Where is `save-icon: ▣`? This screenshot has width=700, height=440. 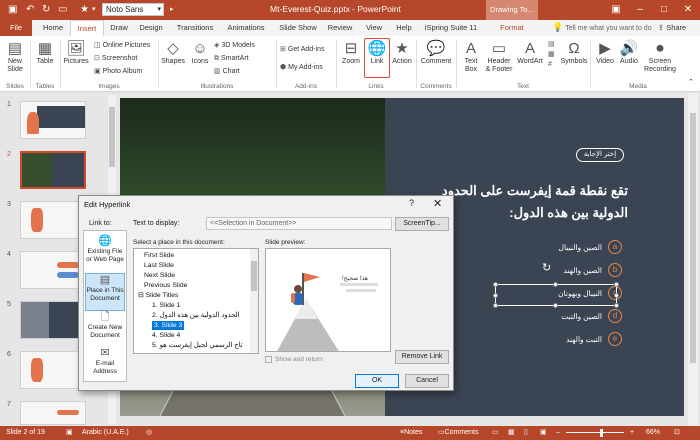 save-icon: ▣ is located at coordinates (12, 10).